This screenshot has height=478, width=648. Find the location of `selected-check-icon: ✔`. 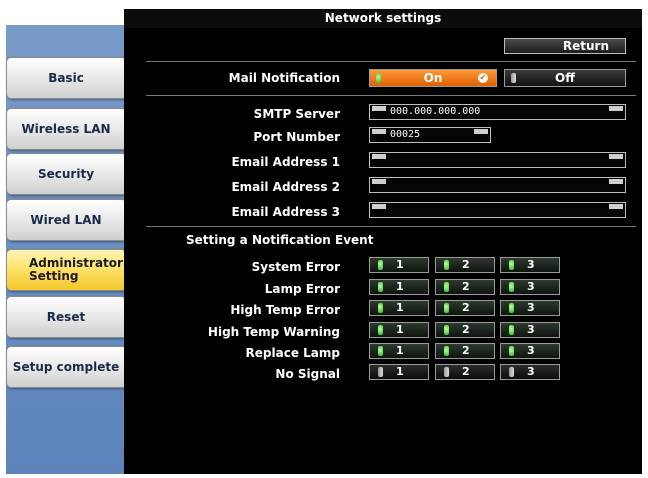

selected-check-icon: ✔ is located at coordinates (483, 78).